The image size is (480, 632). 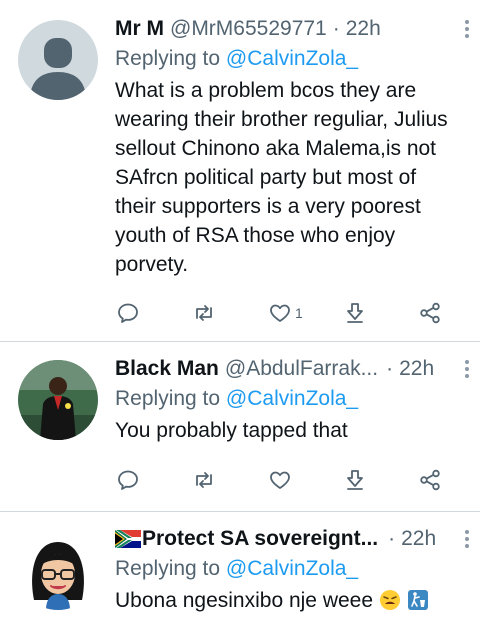 I want to click on like-button: 1, so click(x=285, y=313).